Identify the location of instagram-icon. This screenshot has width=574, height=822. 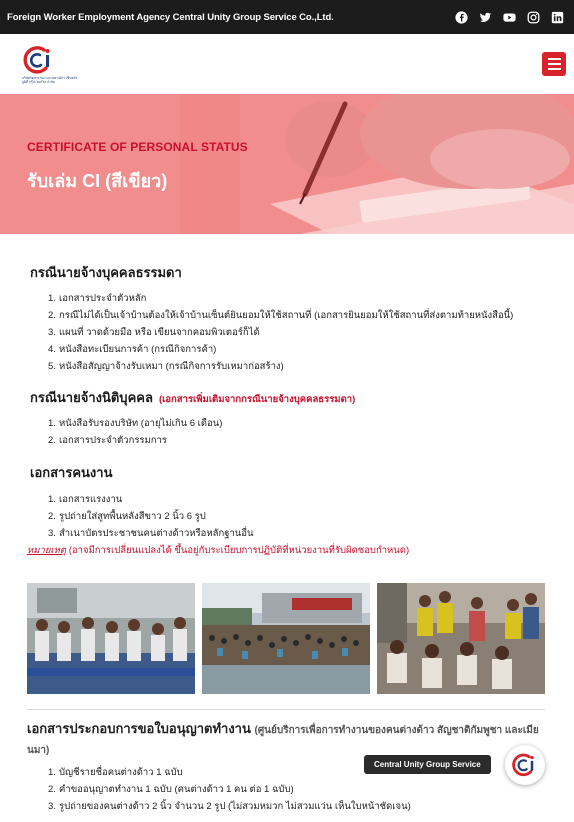
(533, 17).